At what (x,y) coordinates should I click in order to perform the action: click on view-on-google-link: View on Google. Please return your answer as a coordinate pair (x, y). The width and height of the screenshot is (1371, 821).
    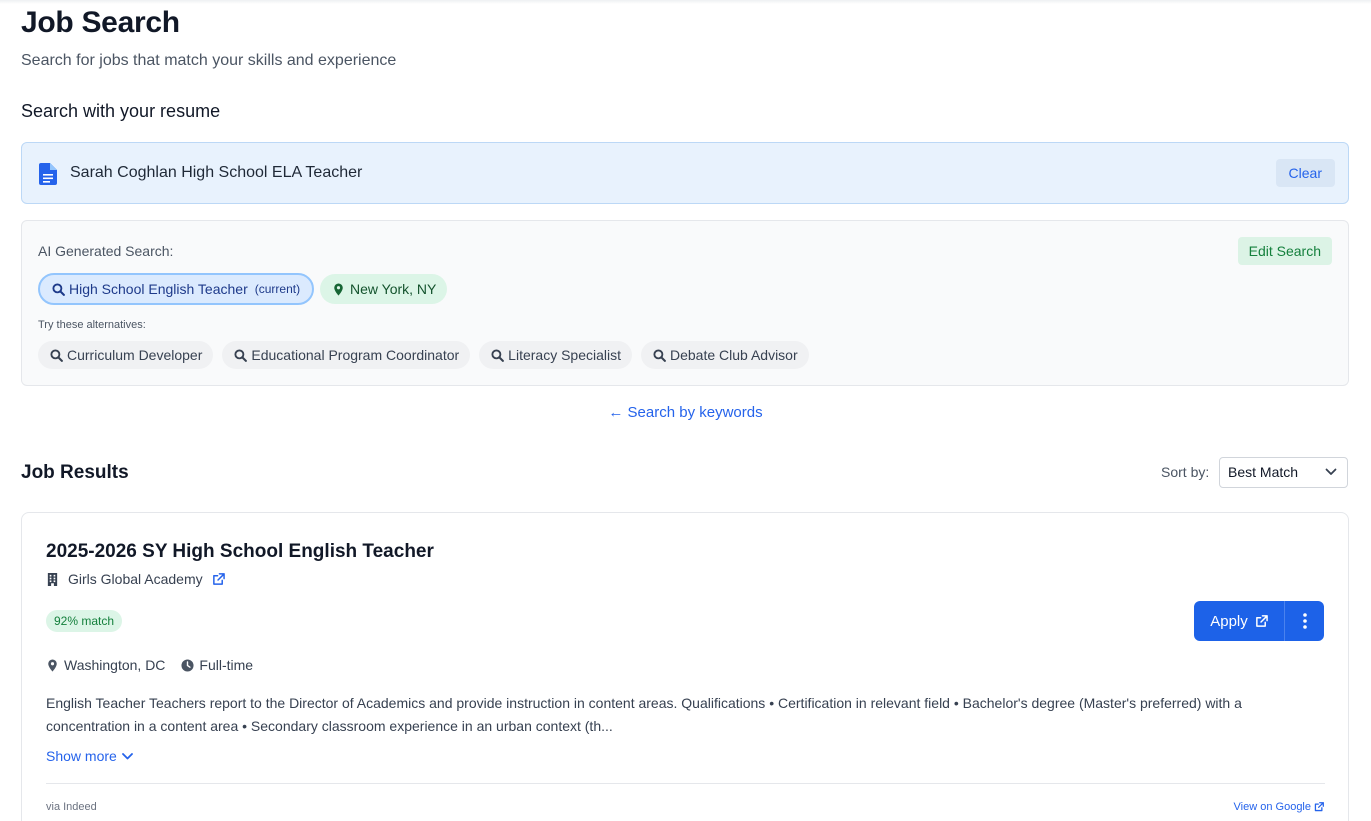
    Looking at the image, I should click on (1279, 807).